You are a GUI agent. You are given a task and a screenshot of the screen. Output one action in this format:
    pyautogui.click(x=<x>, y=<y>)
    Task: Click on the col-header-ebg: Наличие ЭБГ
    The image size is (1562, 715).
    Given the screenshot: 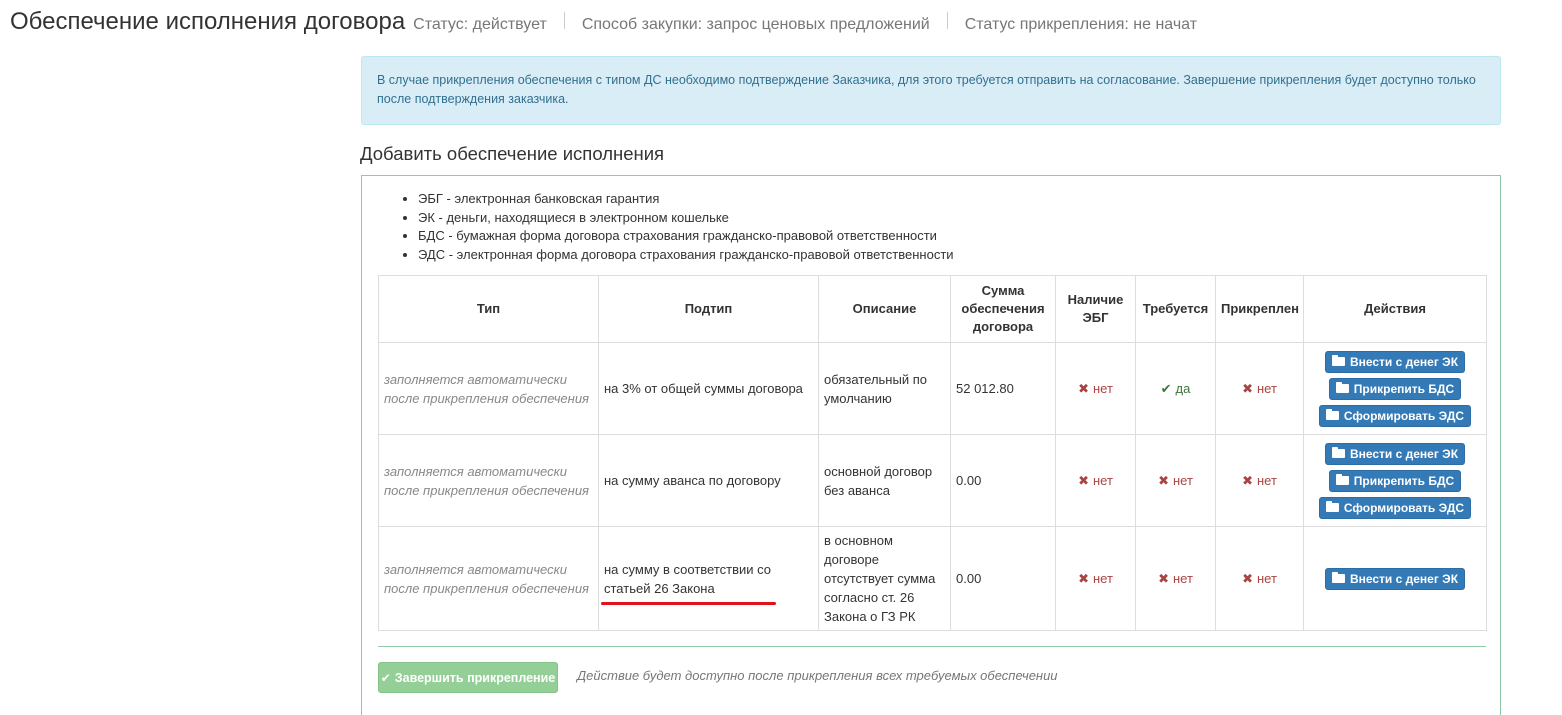 What is the action you would take?
    pyautogui.click(x=1095, y=309)
    